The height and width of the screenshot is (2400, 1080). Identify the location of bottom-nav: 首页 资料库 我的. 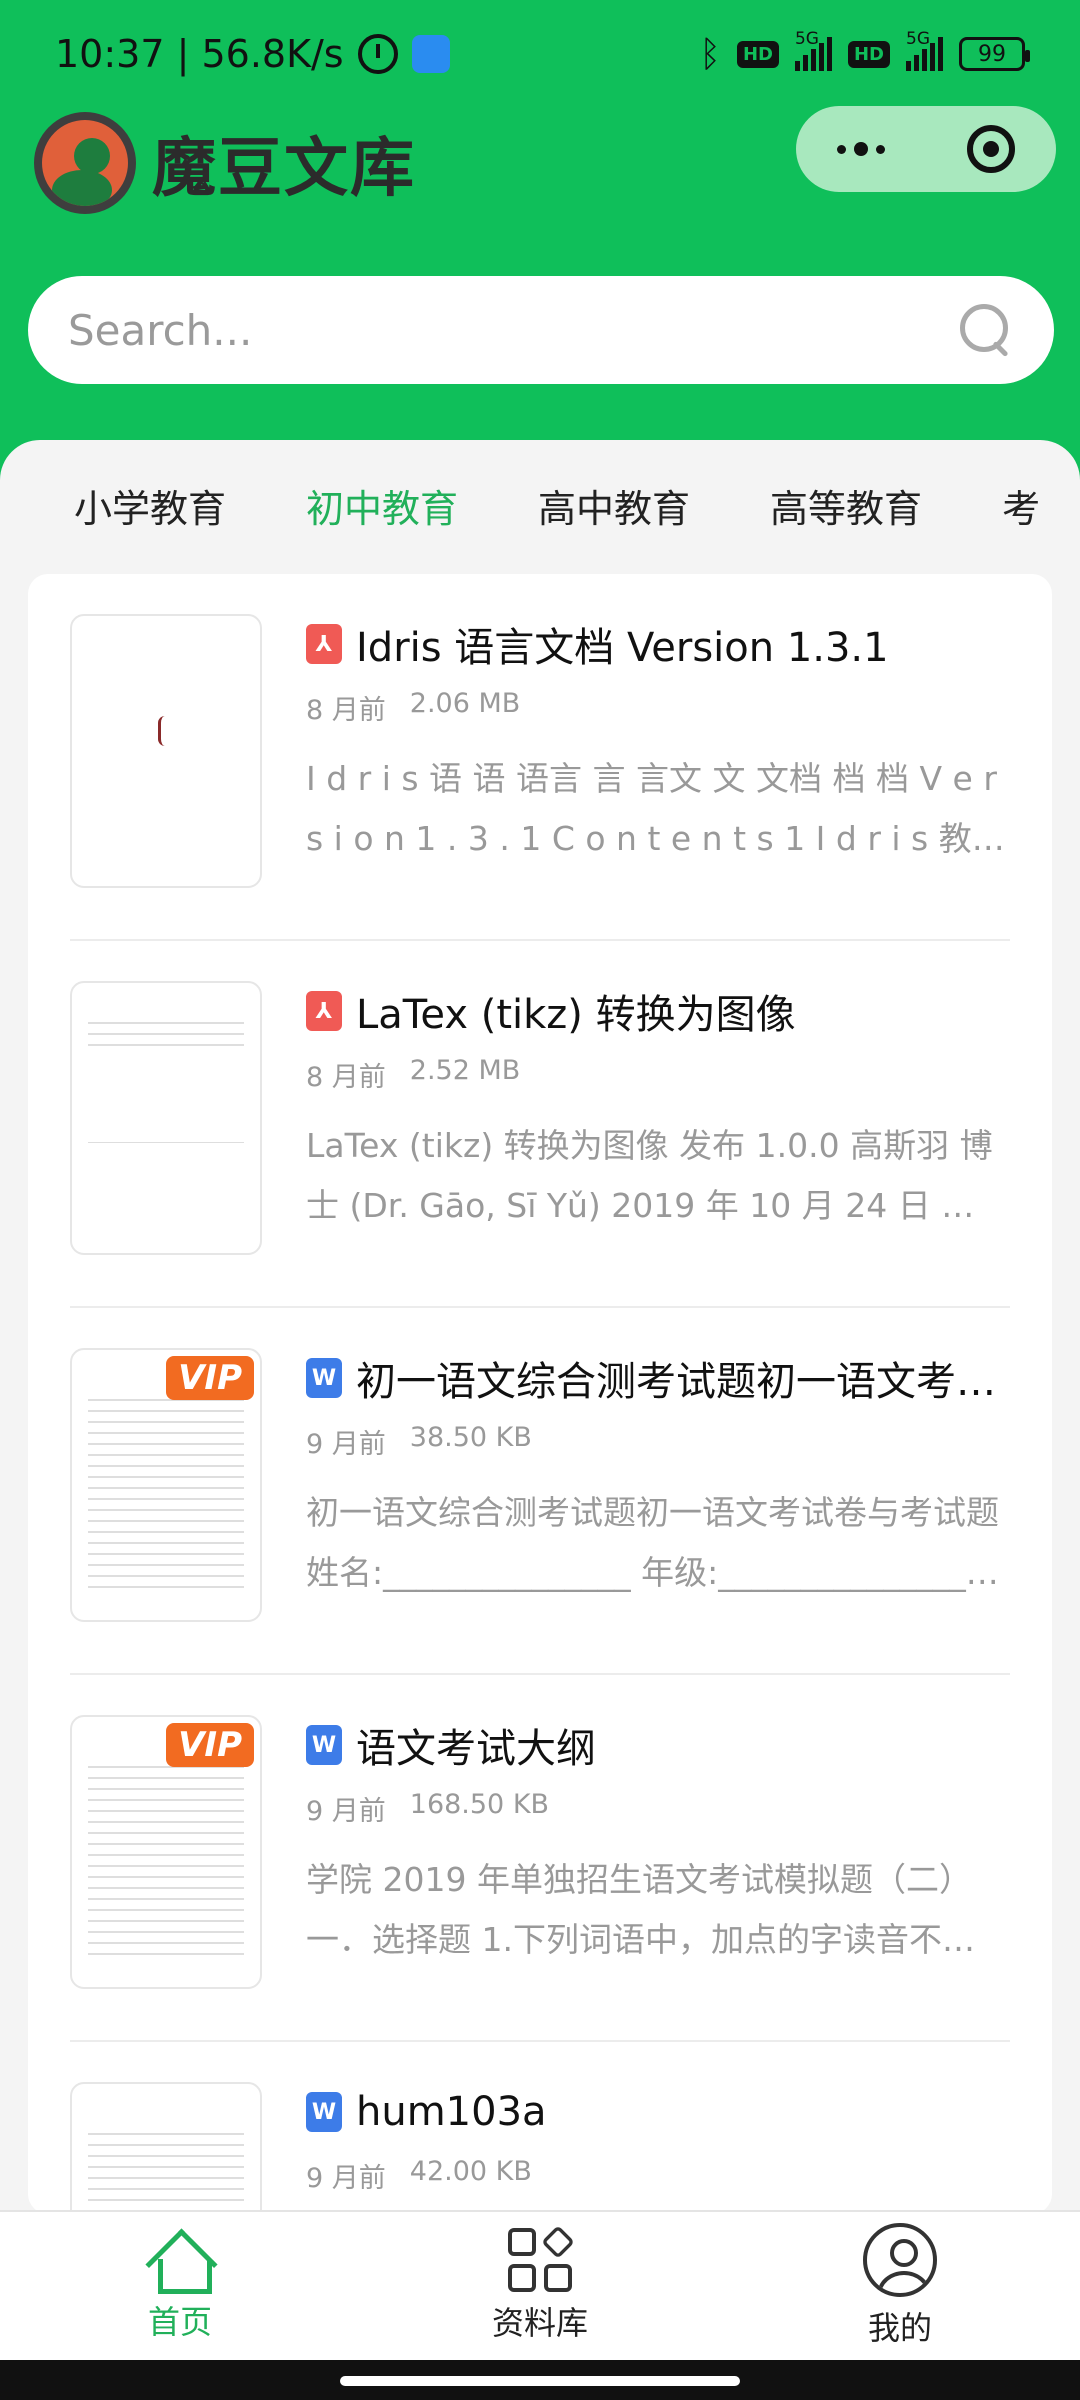
(540, 2285).